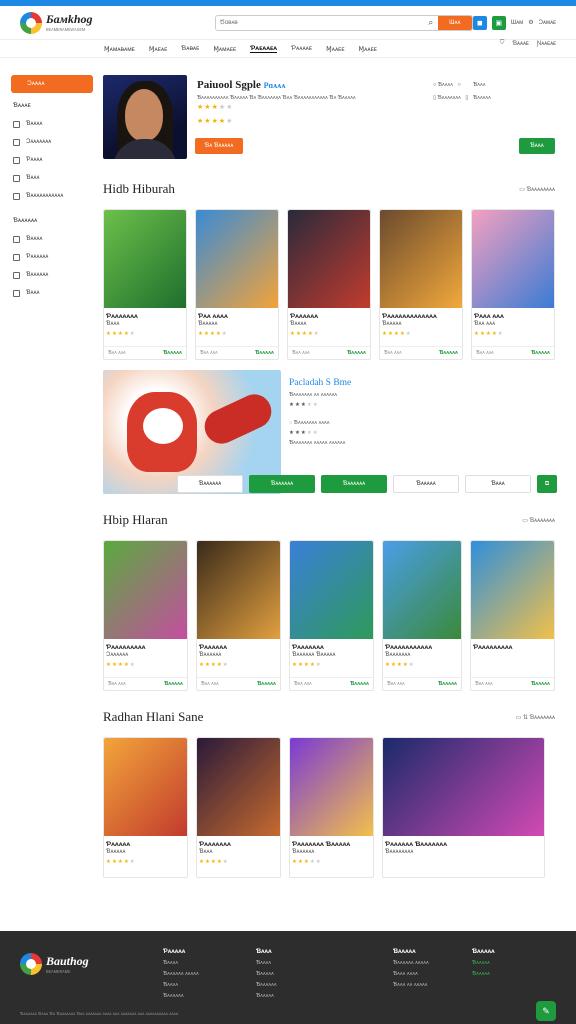  I want to click on game-card: Ƥᴀᴀᴀ ᴀᴀᴀ Ɓᴀᴀ ᴀᴀᴀ ★★★★★ Ɓᴀᴀ ᴀᴀᴀ Ɓᴀᴀᴀᴀᴀ, so click(513, 284).